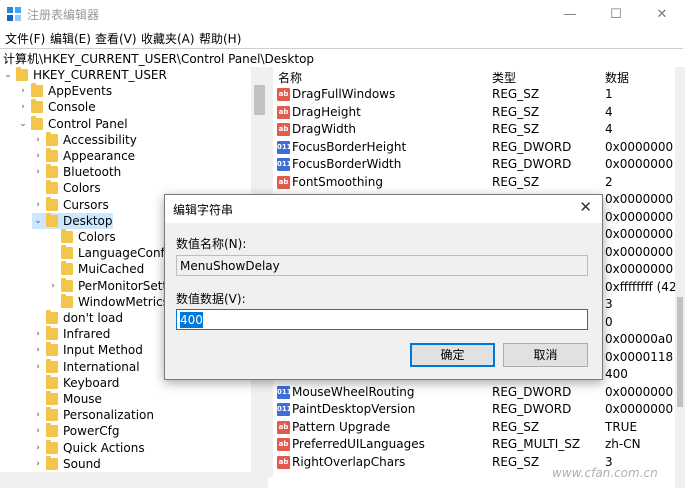 This screenshot has height=488, width=685. Describe the element at coordinates (326, 111) in the screenshot. I see `value-name: DragHeight` at that location.